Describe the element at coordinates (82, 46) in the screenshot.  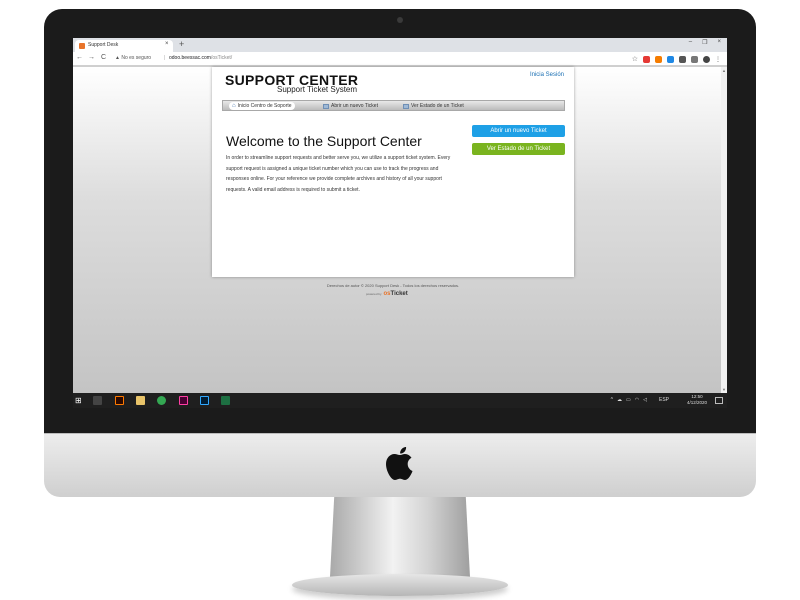
I see `osticket-favicon-icon` at that location.